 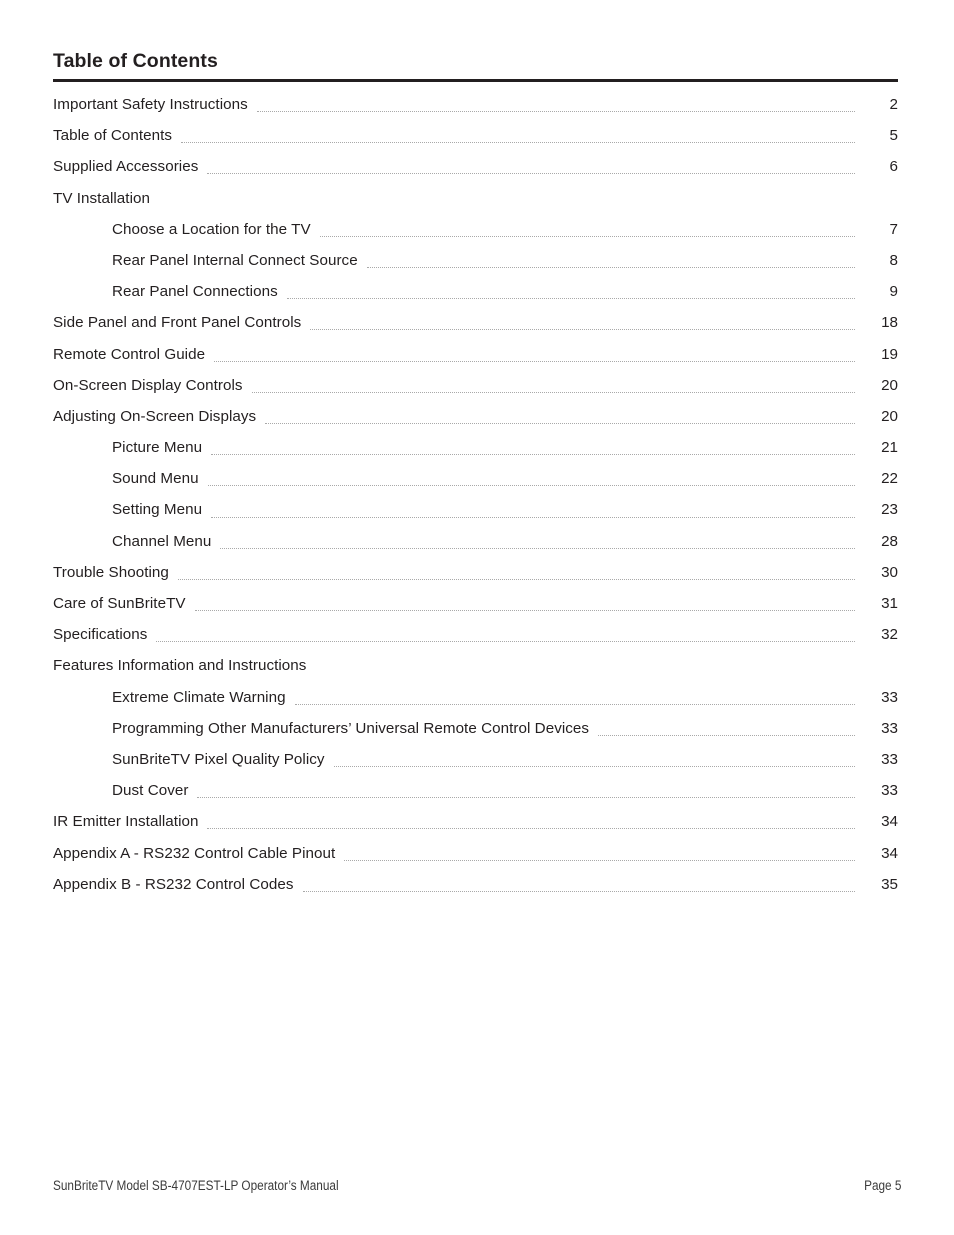 I want to click on toc-entry: Adjusting On-Screen Displays 20, so click(x=475, y=423).